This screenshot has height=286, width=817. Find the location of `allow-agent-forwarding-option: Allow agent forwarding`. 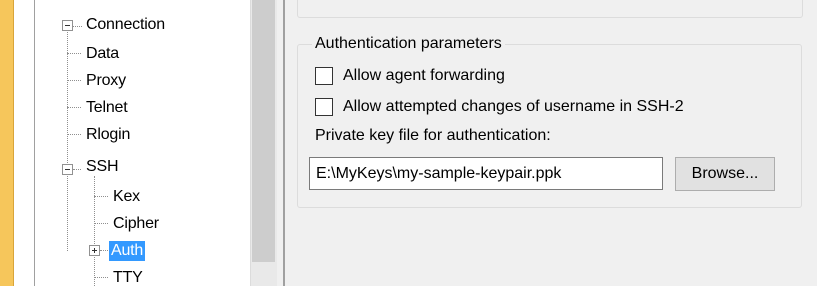

allow-agent-forwarding-option: Allow agent forwarding is located at coordinates (410, 76).